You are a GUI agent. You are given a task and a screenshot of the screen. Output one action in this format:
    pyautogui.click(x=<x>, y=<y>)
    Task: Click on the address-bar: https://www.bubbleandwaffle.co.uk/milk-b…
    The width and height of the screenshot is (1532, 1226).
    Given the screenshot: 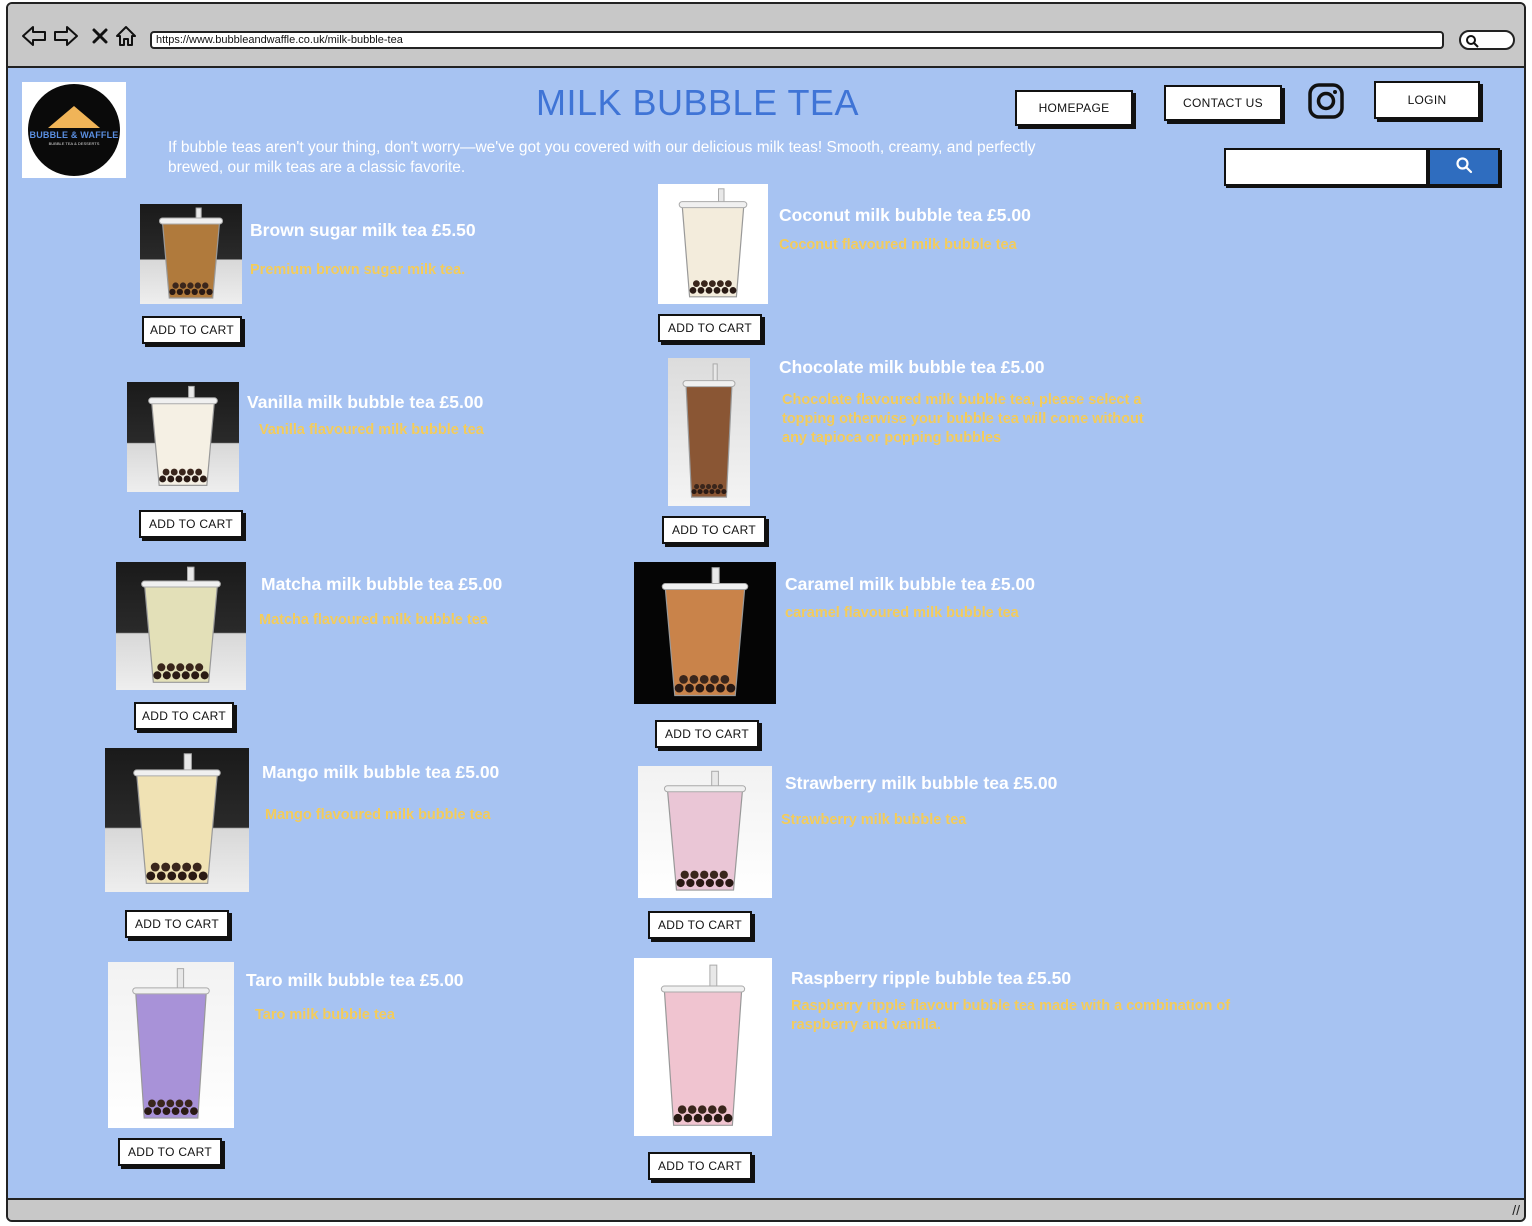 What is the action you would take?
    pyautogui.click(x=797, y=40)
    